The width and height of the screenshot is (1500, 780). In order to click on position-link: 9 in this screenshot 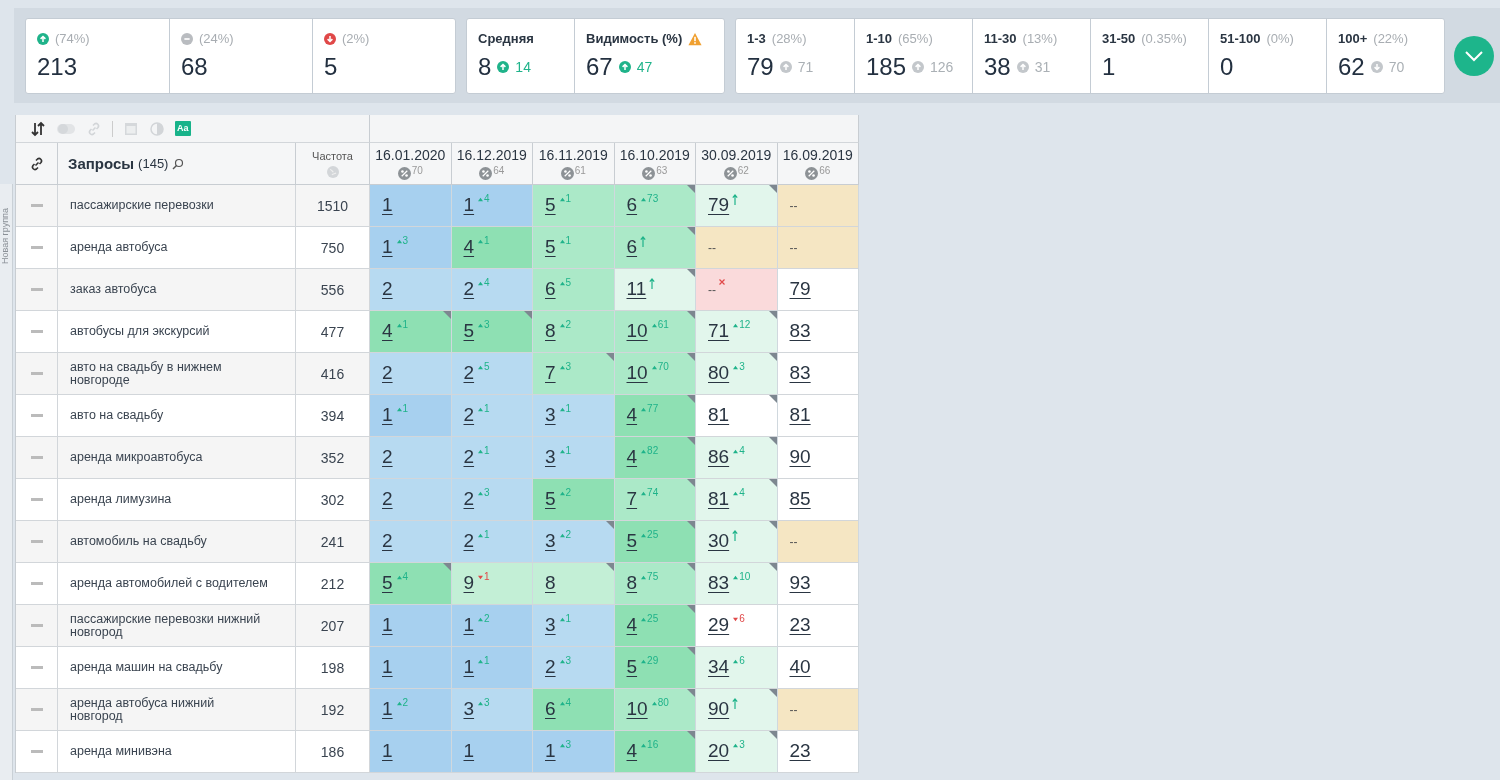, I will do `click(469, 583)`.